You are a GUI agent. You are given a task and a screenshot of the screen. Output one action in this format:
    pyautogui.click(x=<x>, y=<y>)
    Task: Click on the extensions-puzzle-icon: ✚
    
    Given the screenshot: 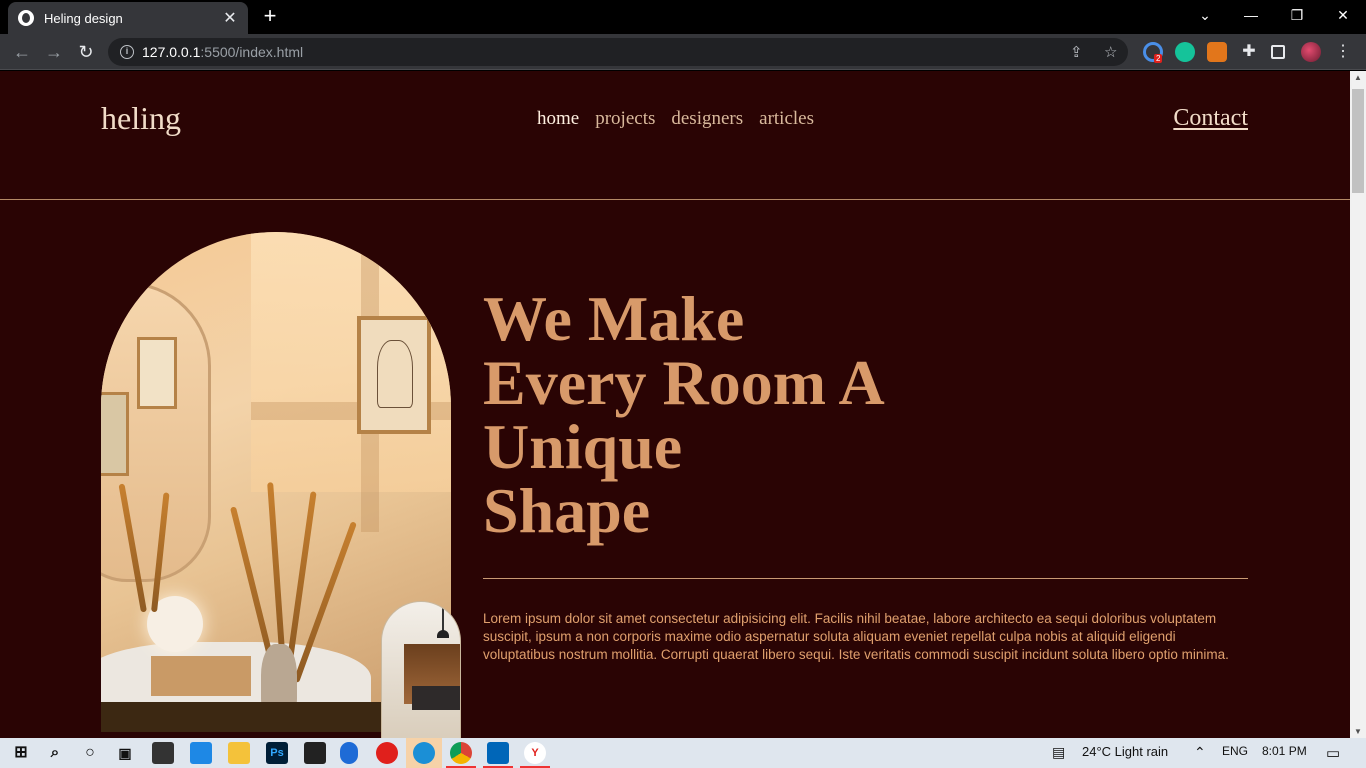 What is the action you would take?
    pyautogui.click(x=1249, y=52)
    